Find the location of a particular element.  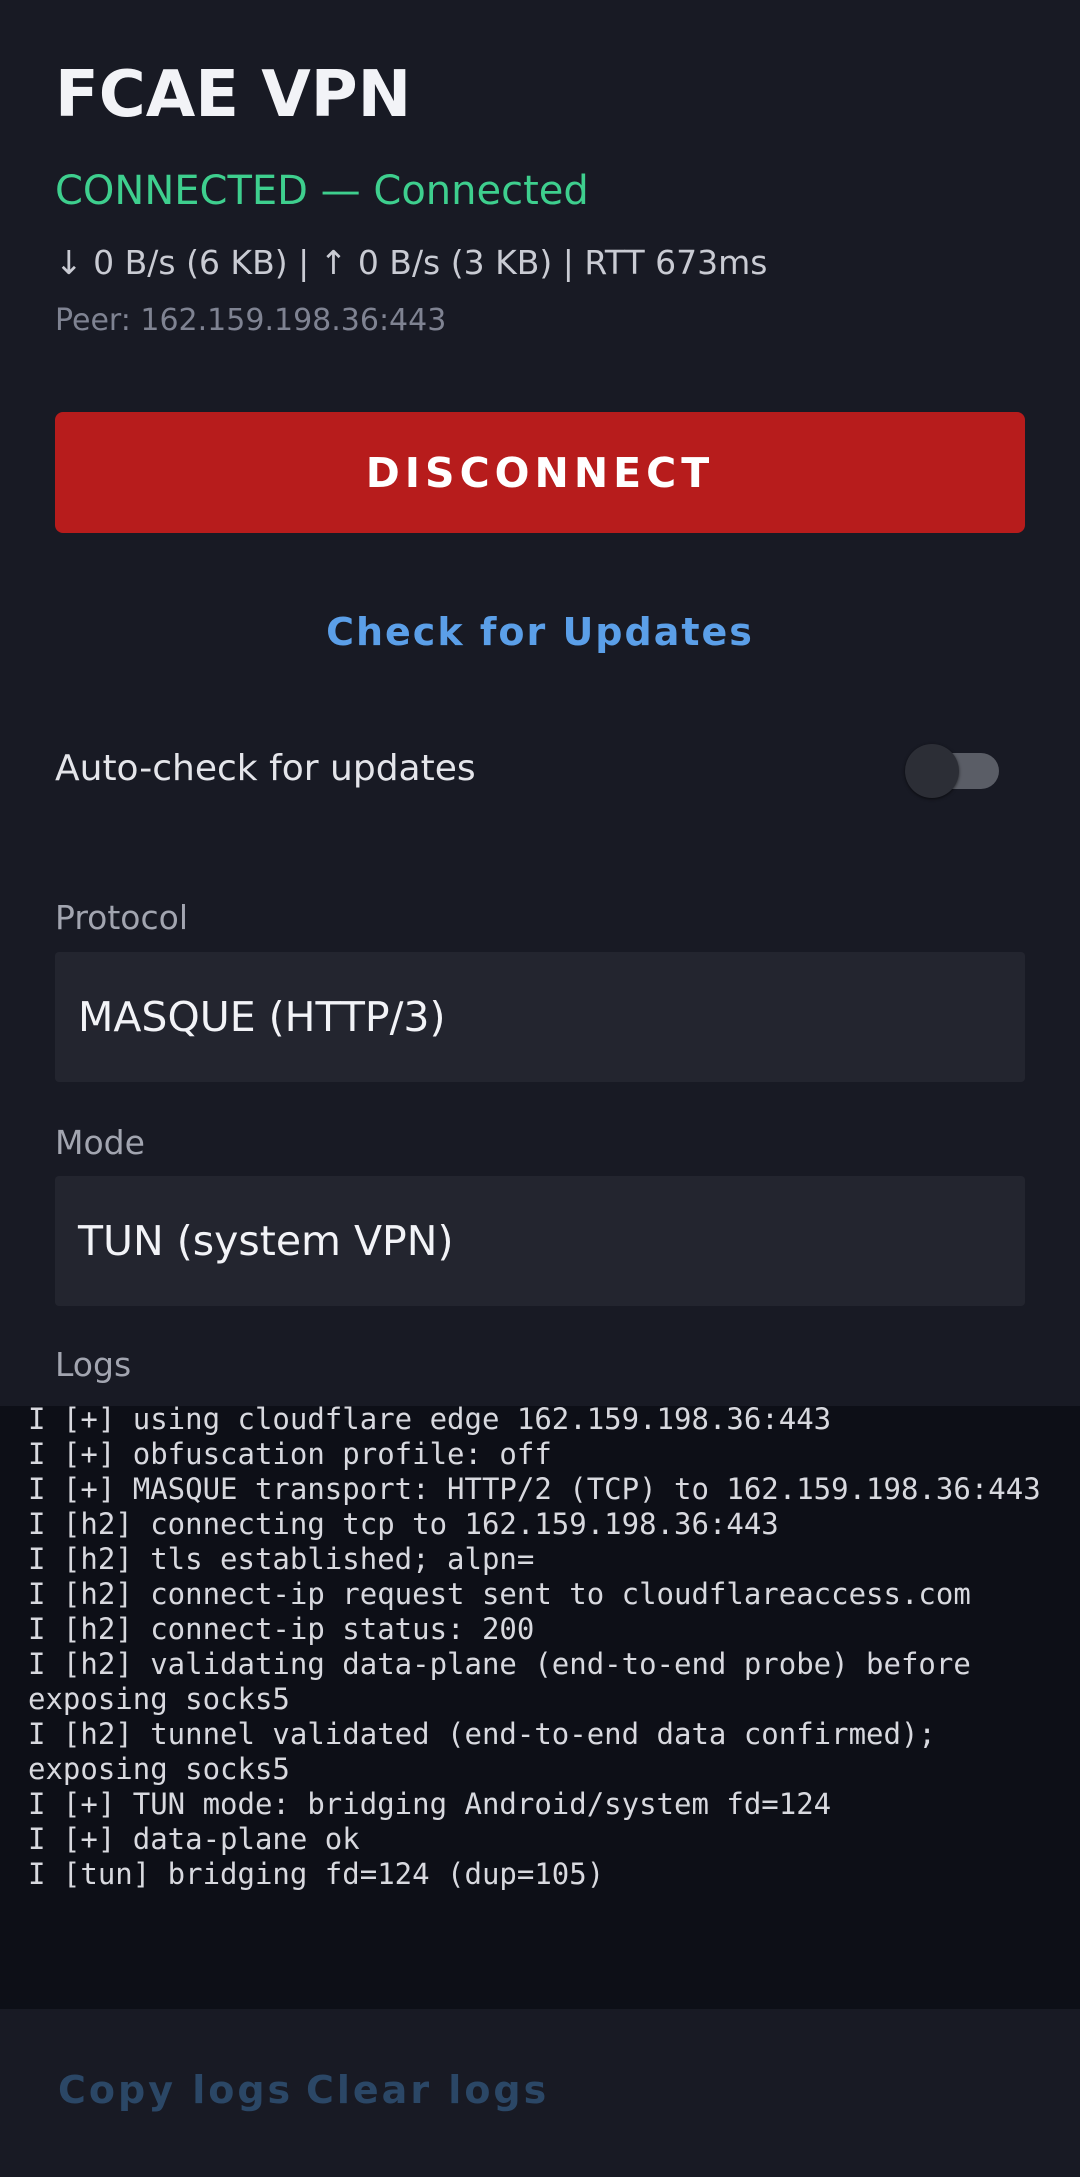

auto-check-label: Auto-check for updates is located at coordinates (265, 768).